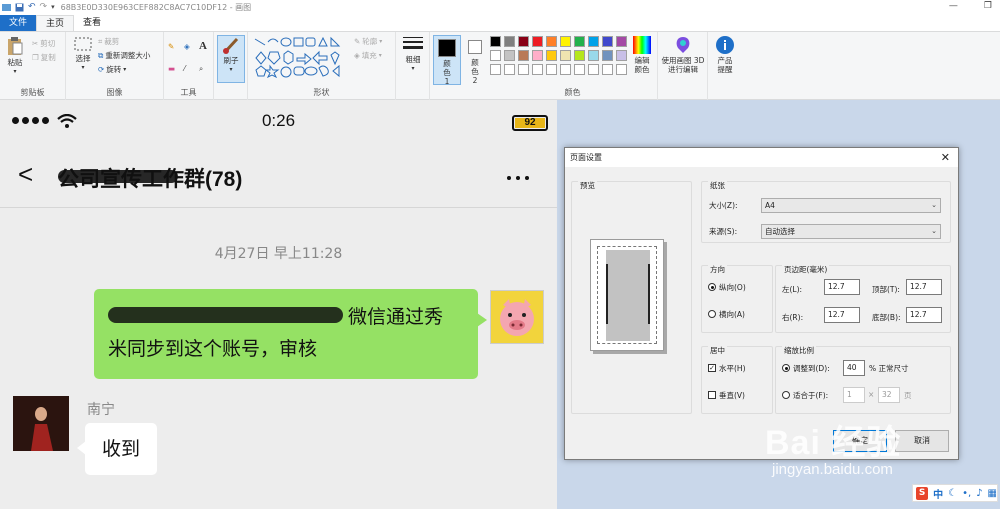 This screenshot has width=1000, height=509. I want to click on product-alert-button: 产品提醒, so click(725, 55).